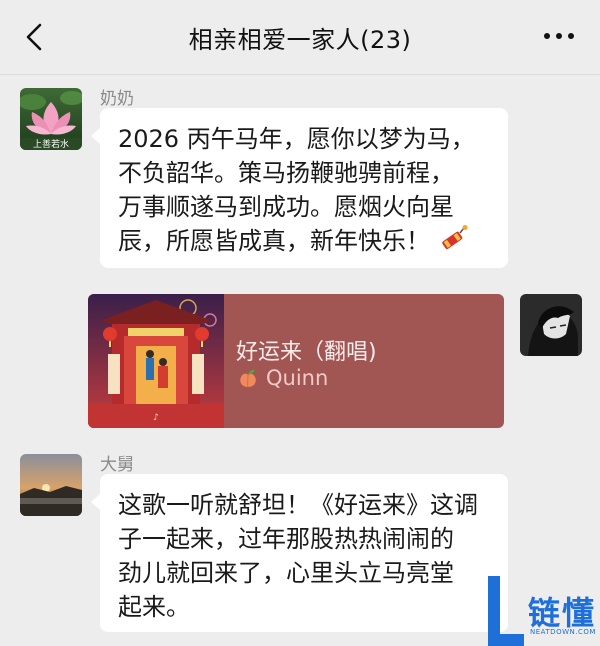  I want to click on more-options-icon, so click(559, 36).